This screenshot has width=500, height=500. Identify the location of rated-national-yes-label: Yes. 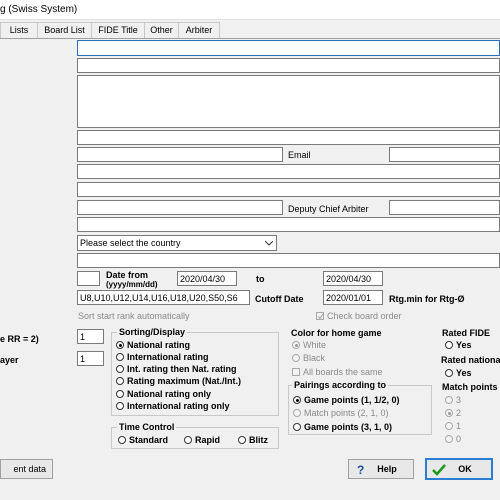
(464, 372).